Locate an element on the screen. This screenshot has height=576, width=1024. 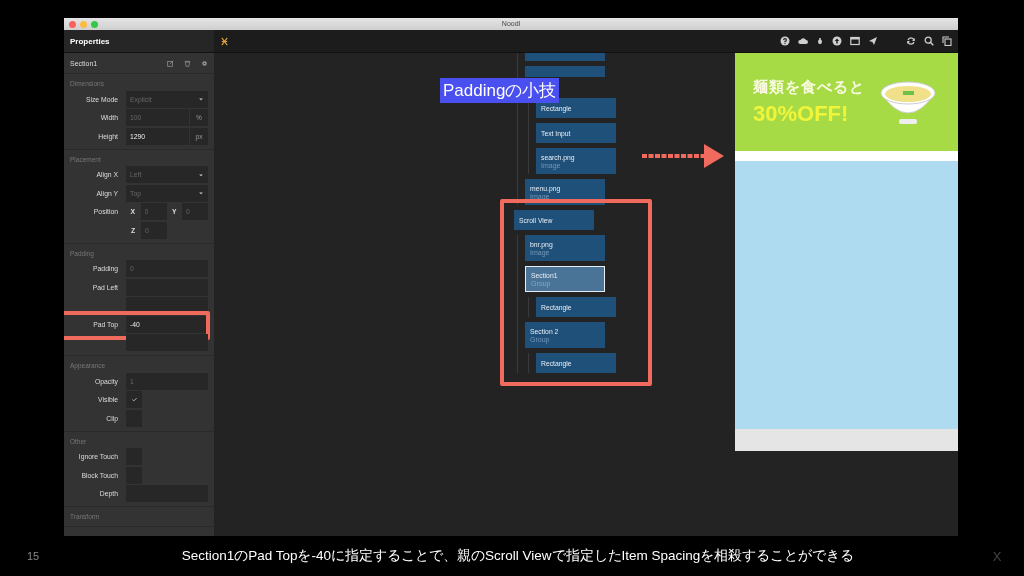
banner-text: 麺類を食べると is located at coordinates (809, 87).